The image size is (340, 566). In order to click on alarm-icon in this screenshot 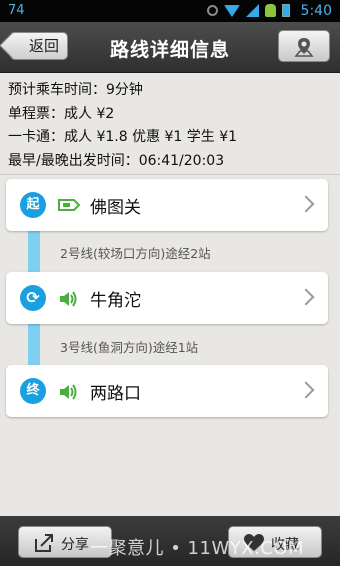, I will do `click(212, 10)`.